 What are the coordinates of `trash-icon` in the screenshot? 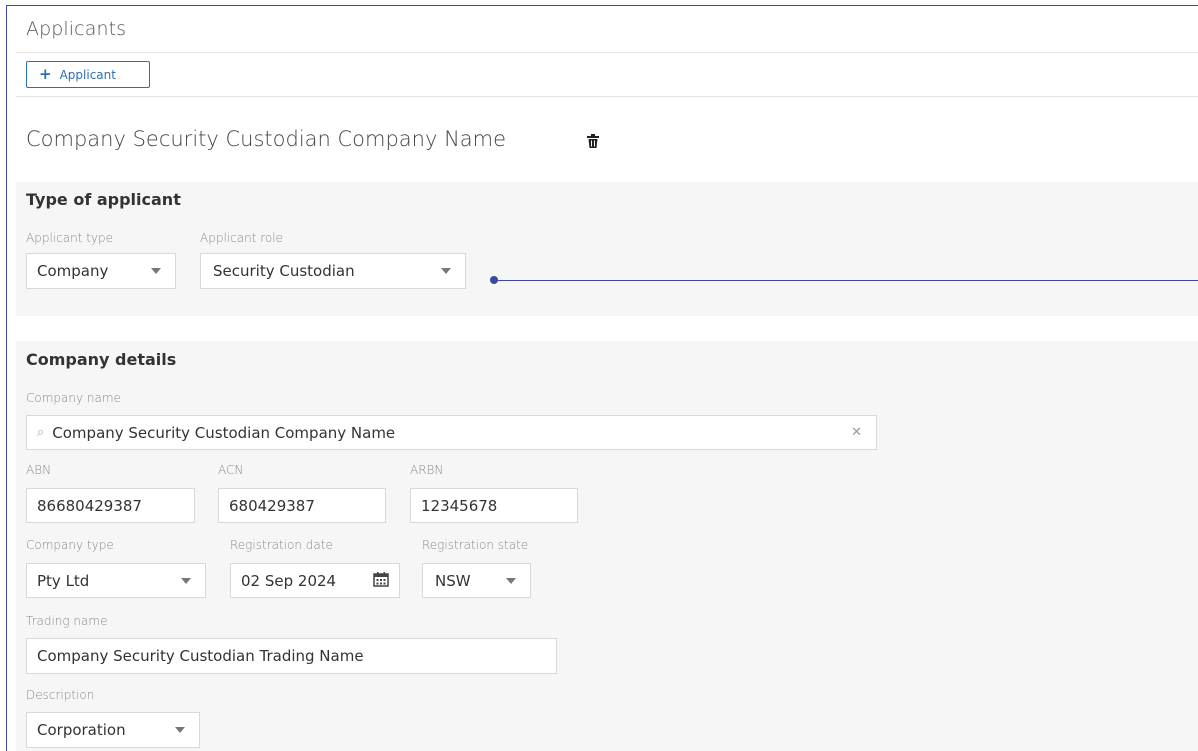 It's located at (593, 141).